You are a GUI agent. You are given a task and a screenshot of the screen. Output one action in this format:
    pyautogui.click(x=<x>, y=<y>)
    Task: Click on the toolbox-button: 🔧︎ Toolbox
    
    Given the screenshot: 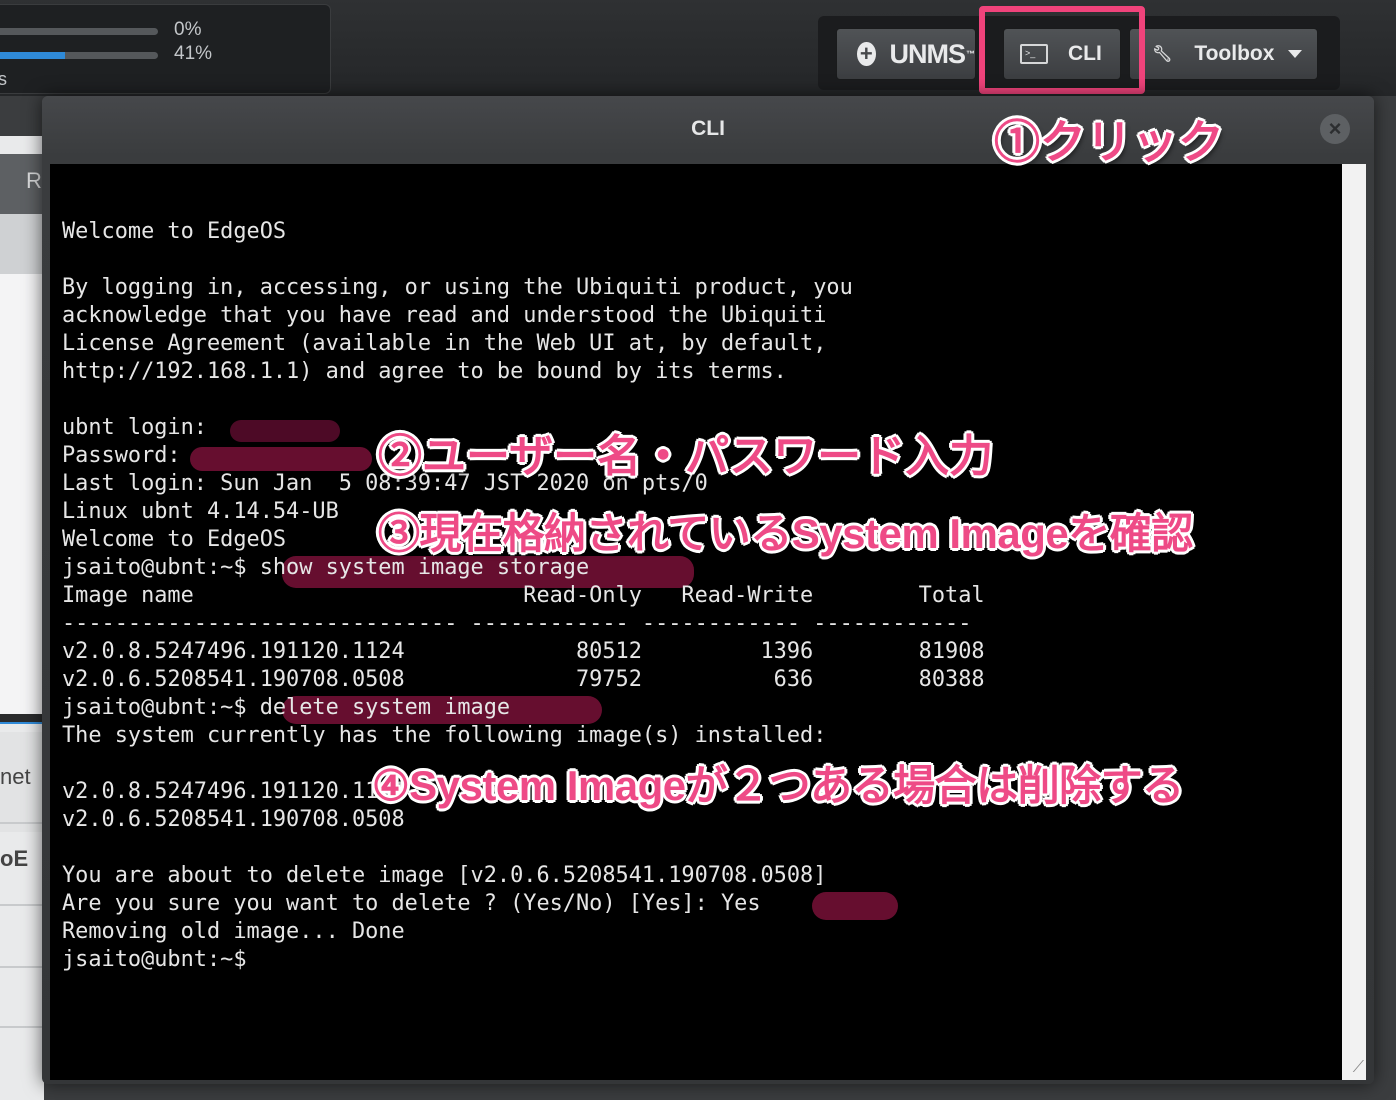 What is the action you would take?
    pyautogui.click(x=1223, y=54)
    